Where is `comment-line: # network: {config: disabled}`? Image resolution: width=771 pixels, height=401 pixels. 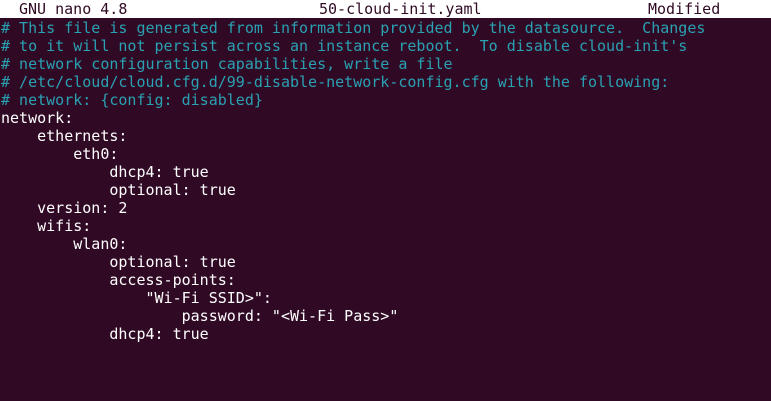
comment-line: # network: {config: disabled} is located at coordinates (386, 100).